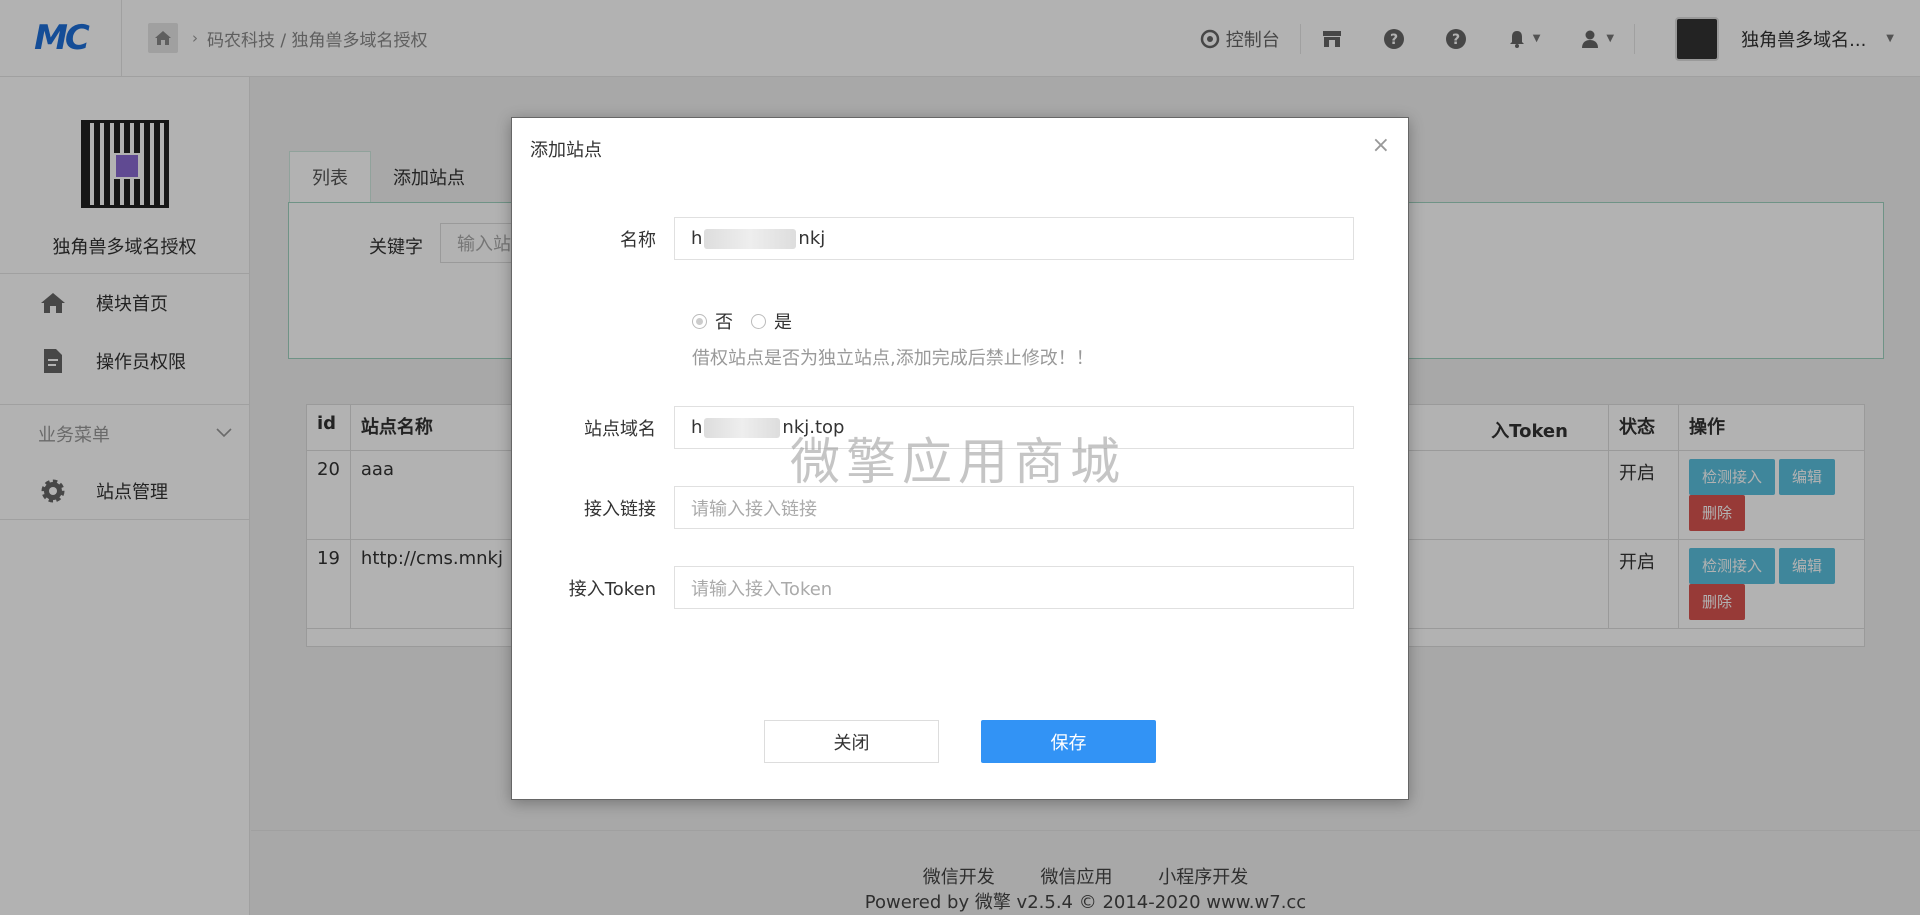  What do you see at coordinates (620, 509) in the screenshot?
I see `link-label: 接入链接` at bounding box center [620, 509].